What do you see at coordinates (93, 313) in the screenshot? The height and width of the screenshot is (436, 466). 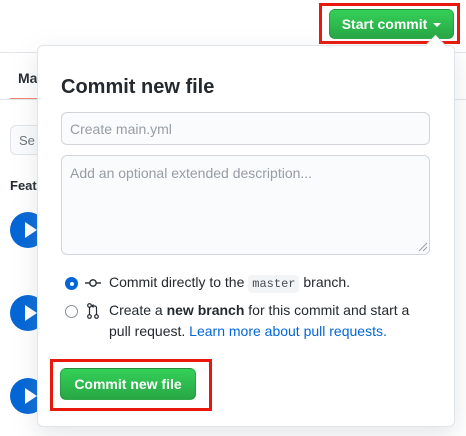 I see `git-pull-request-icon` at bounding box center [93, 313].